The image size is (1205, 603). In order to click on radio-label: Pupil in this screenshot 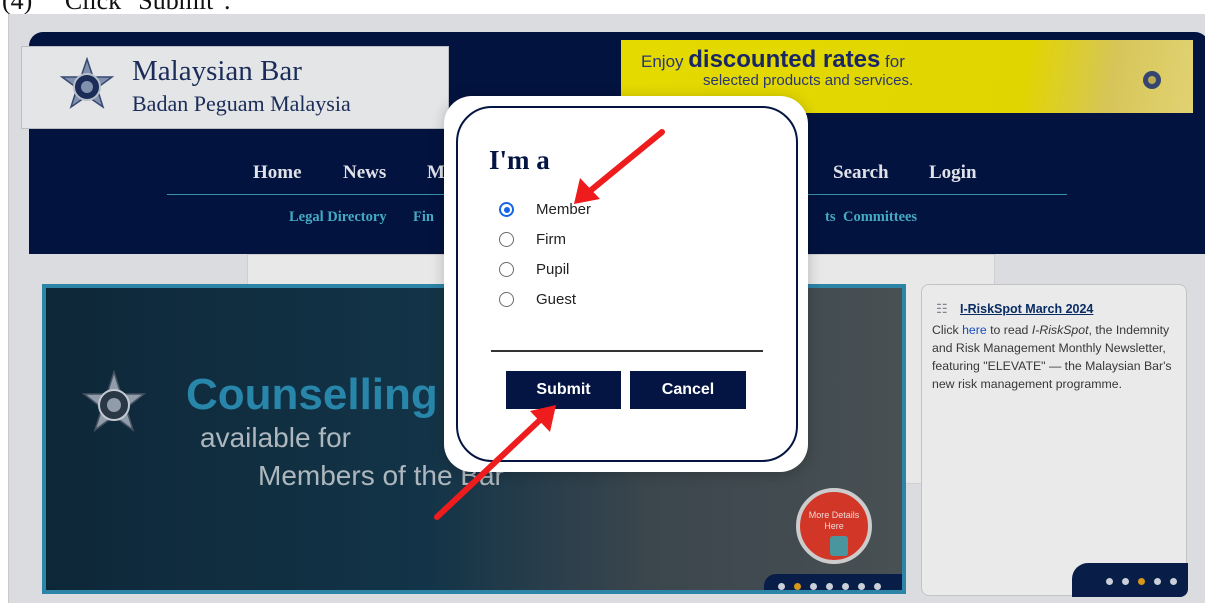, I will do `click(553, 269)`.